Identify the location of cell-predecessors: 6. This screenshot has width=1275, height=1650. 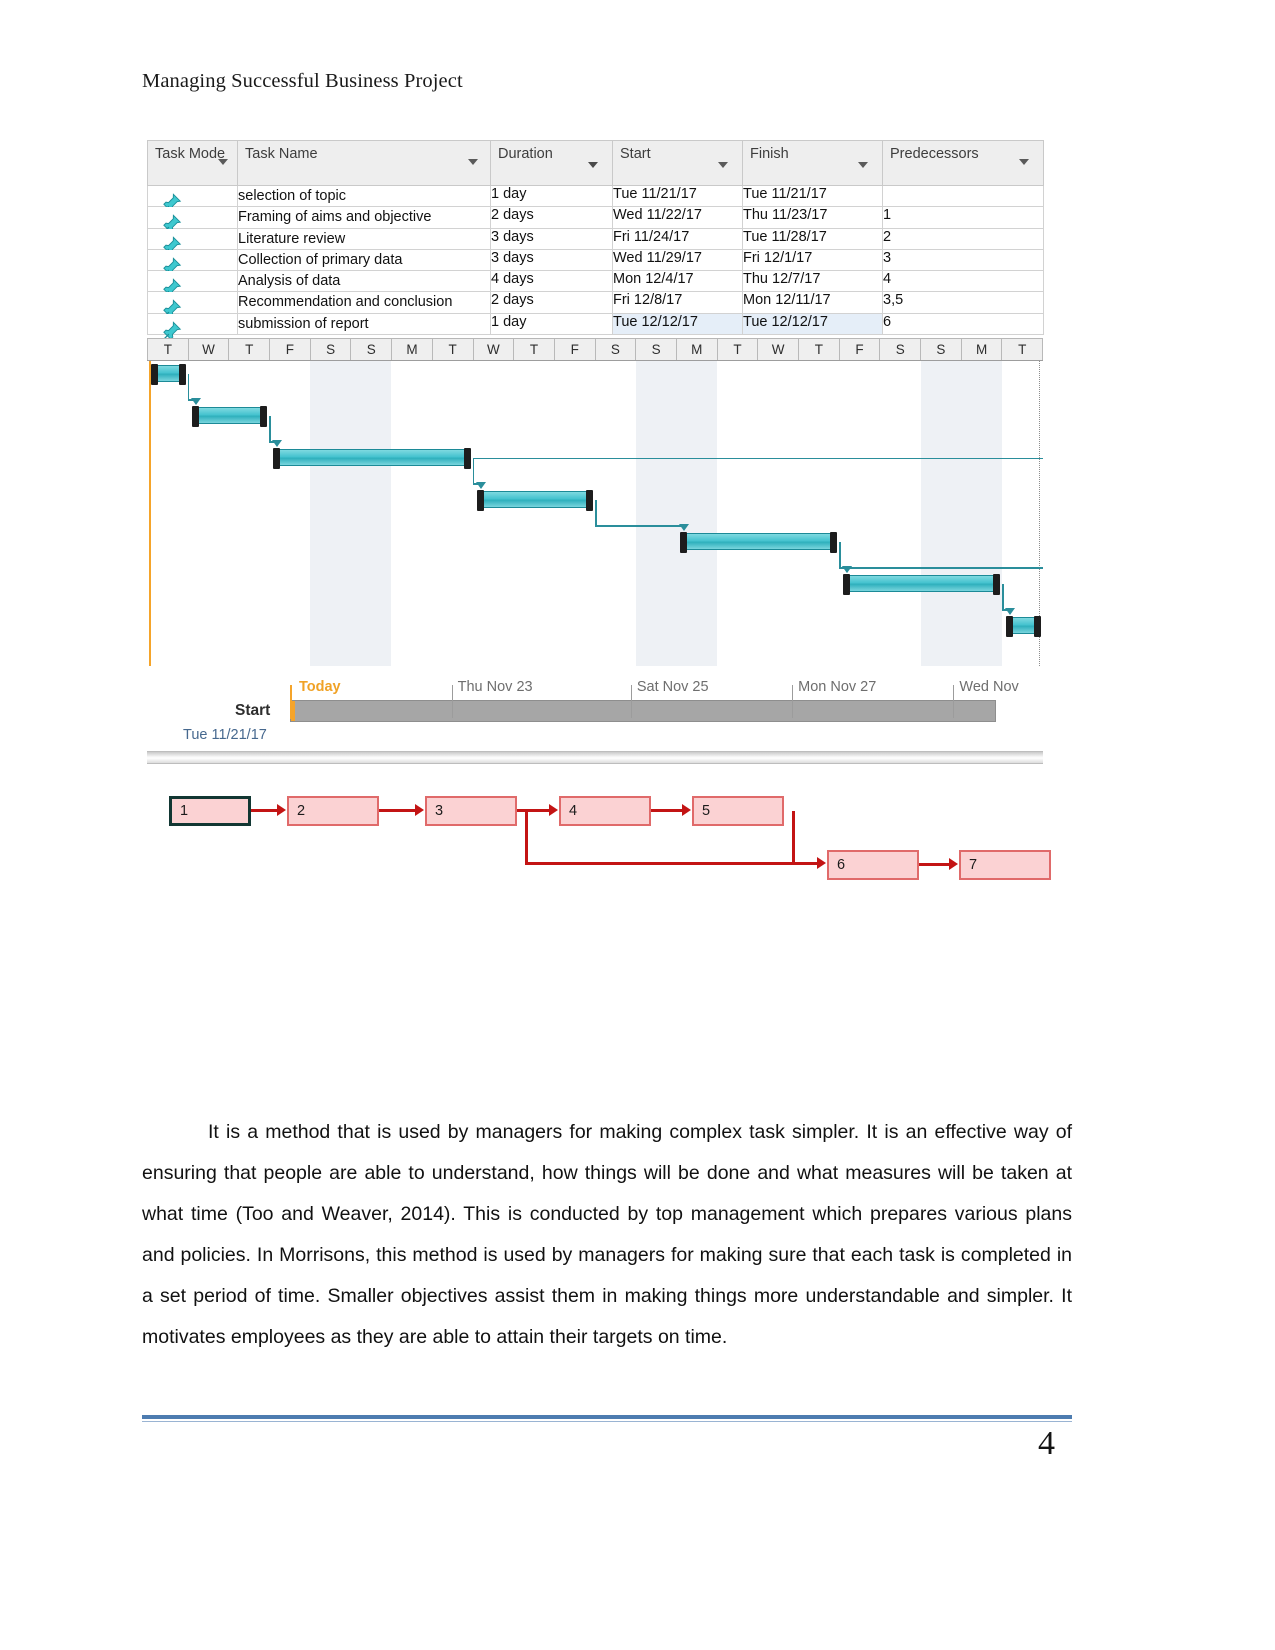
(963, 324).